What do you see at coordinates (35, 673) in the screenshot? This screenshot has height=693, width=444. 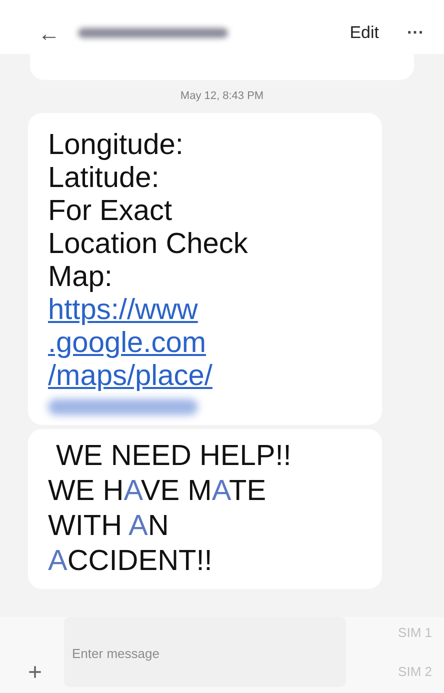 I see `add-button: +` at bounding box center [35, 673].